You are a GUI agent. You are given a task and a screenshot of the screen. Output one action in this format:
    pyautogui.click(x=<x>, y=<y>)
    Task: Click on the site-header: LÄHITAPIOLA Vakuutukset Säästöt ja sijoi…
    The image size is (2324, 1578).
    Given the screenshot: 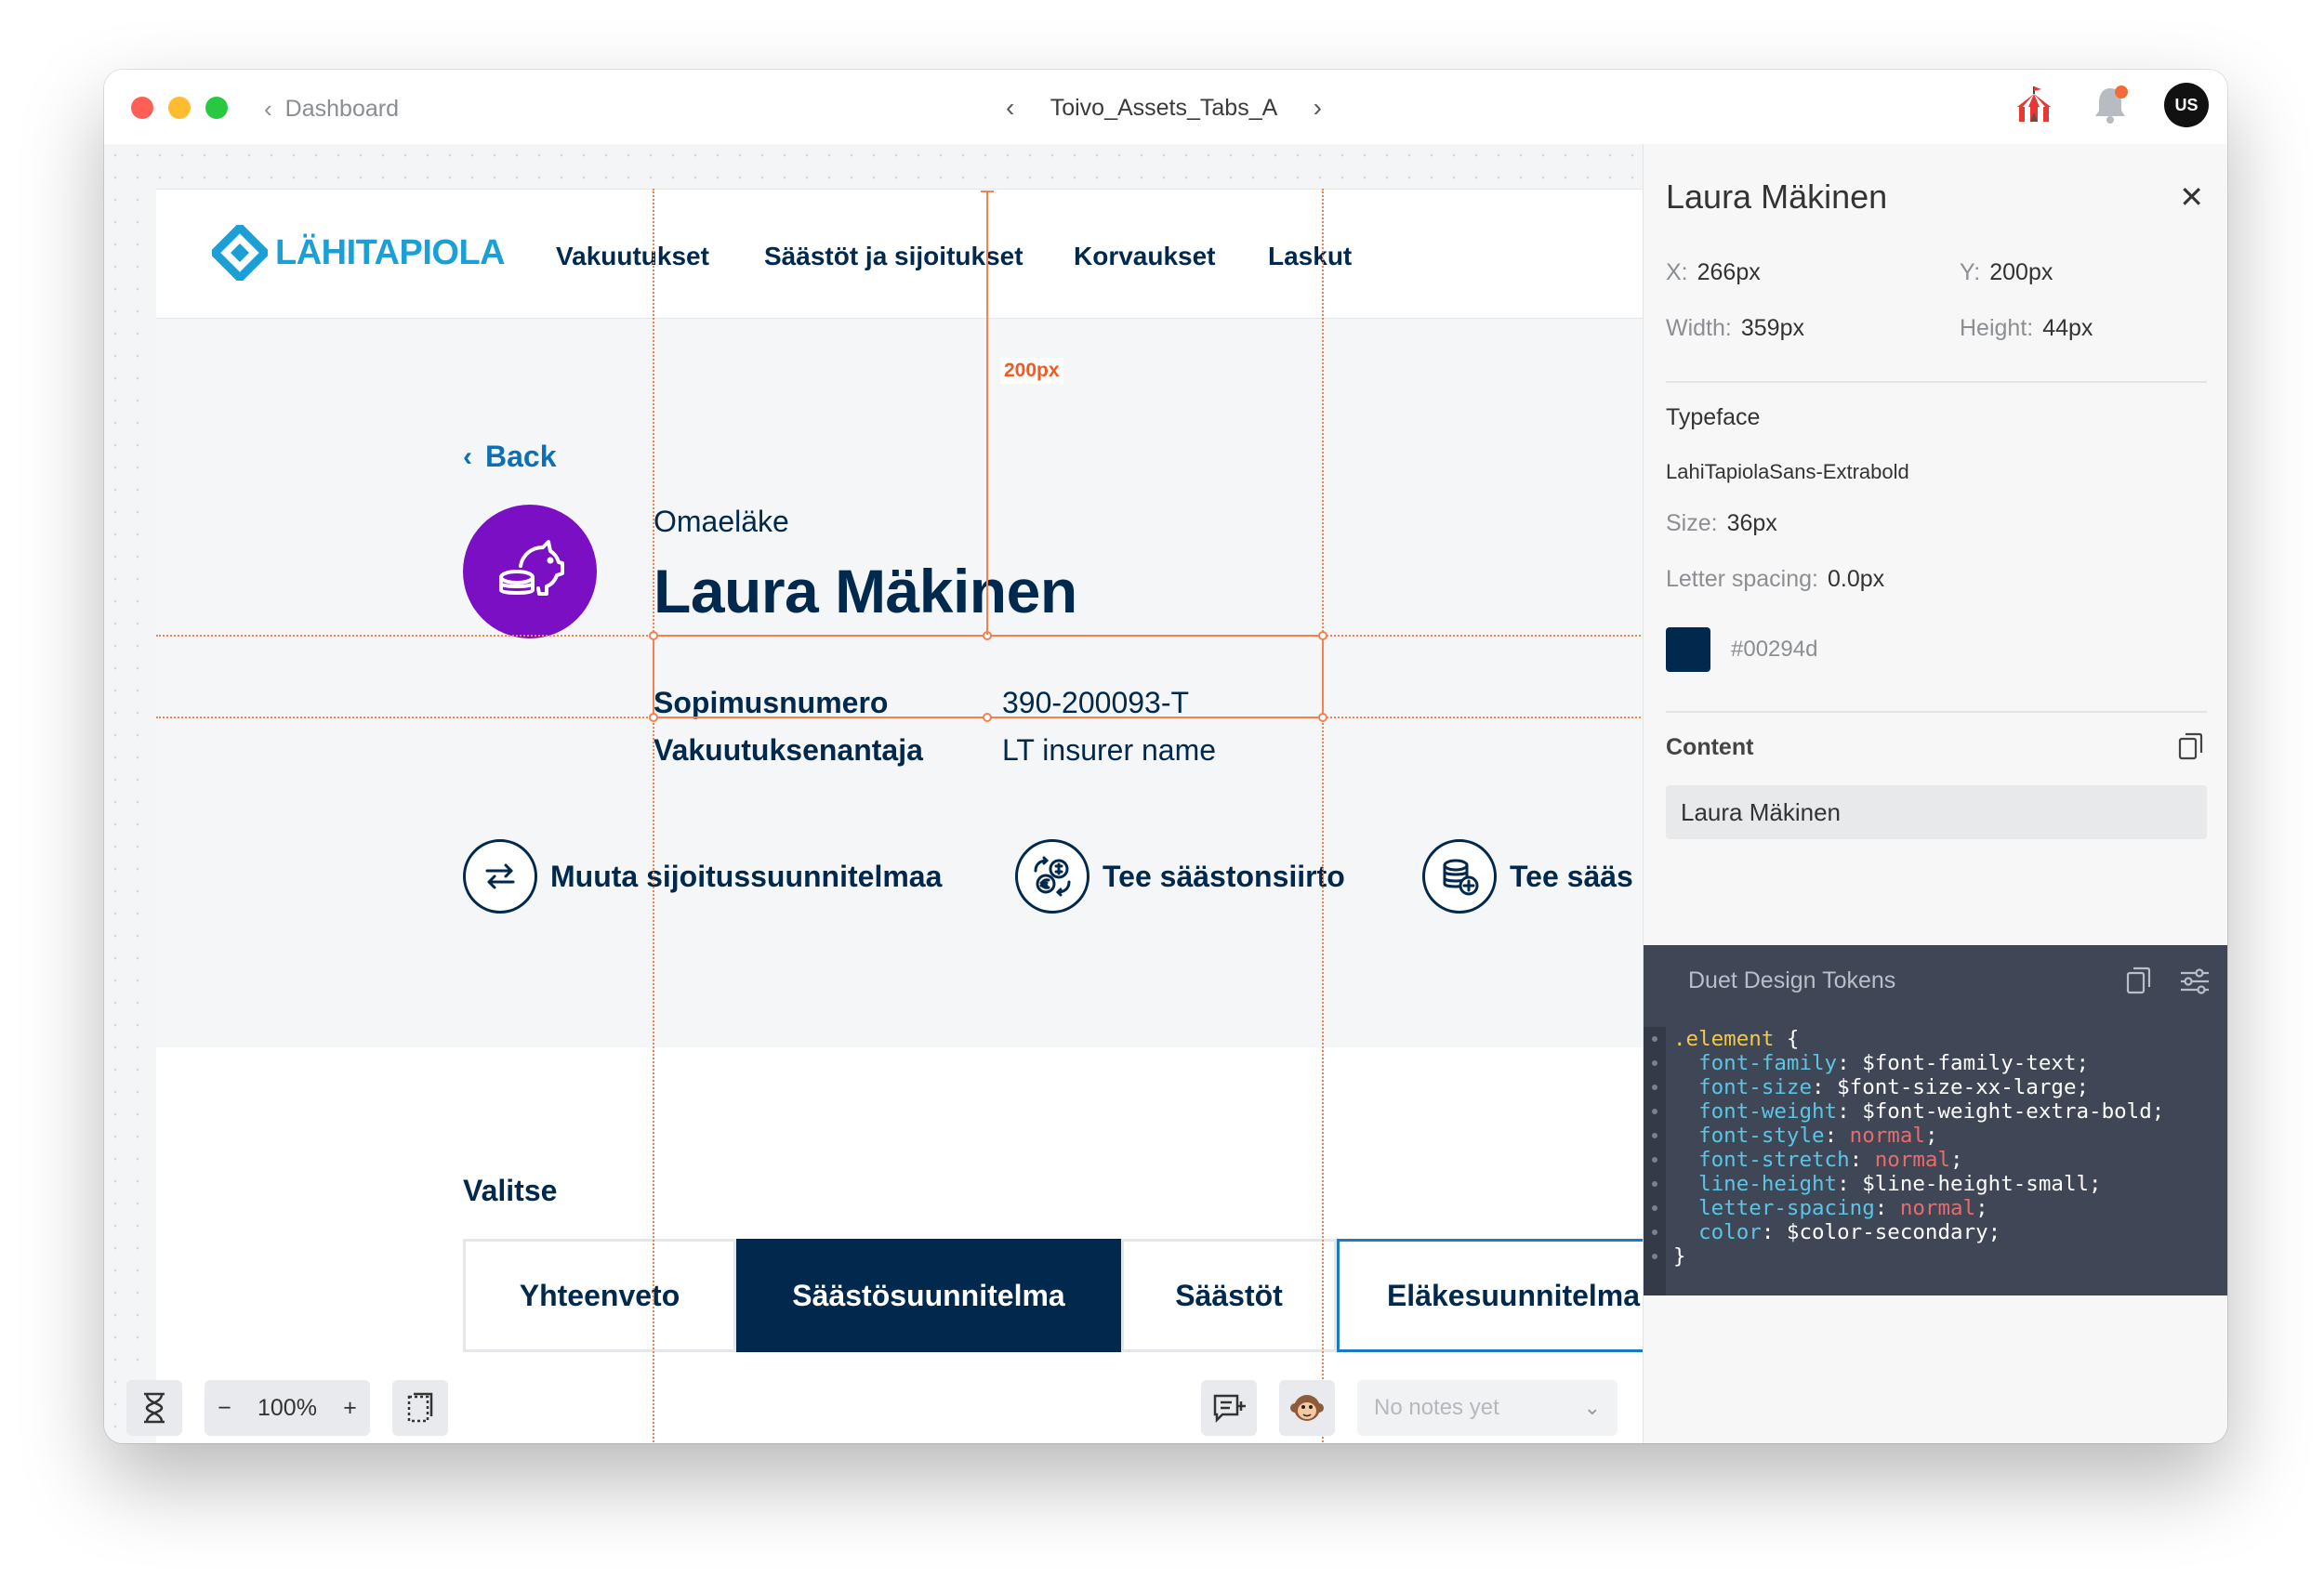 What is the action you would take?
    pyautogui.click(x=899, y=254)
    